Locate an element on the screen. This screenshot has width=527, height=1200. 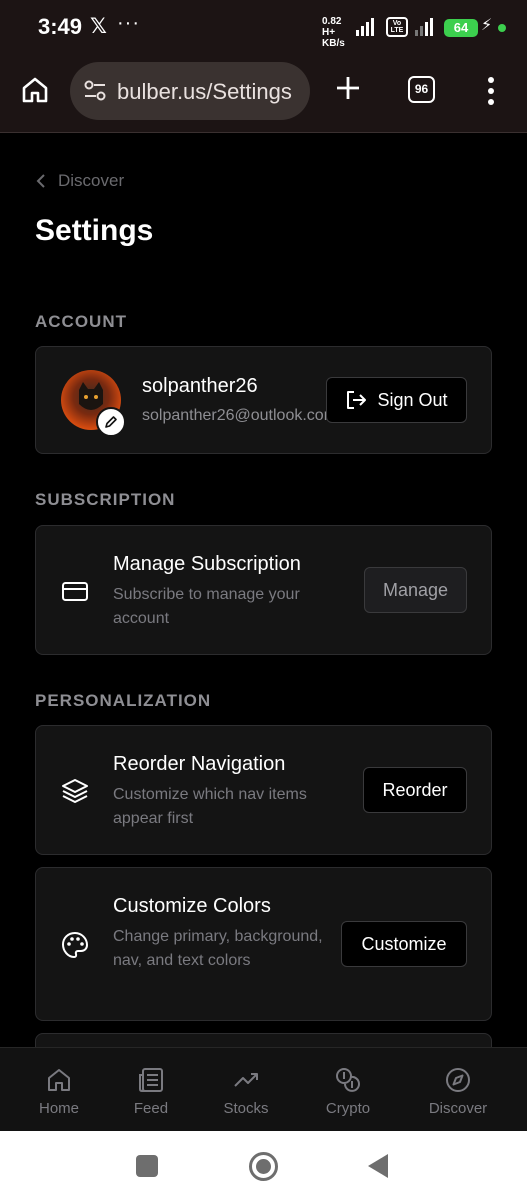
palette-icon is located at coordinates (75, 945).